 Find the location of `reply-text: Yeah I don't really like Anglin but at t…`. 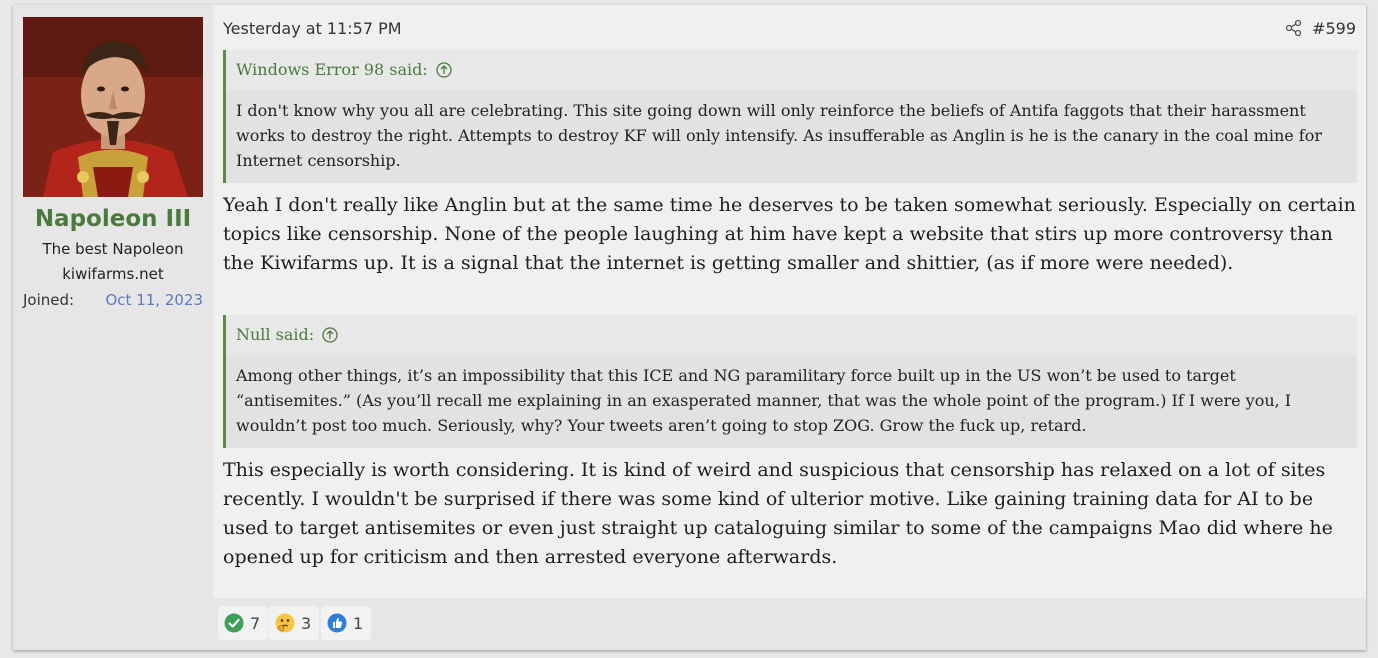

reply-text: Yeah I don't really like Anglin but at t… is located at coordinates (789, 234).